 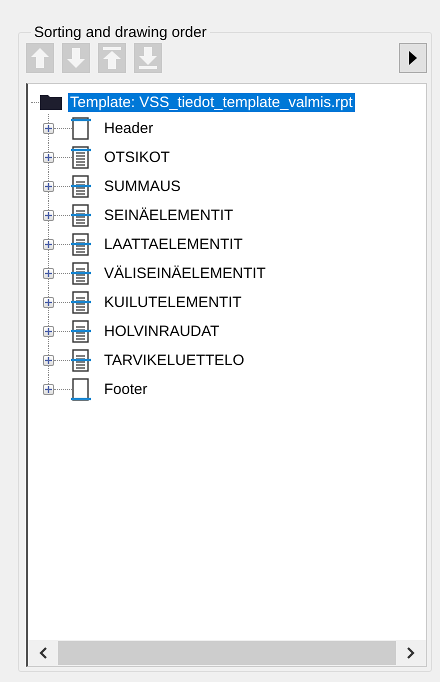 What do you see at coordinates (120, 32) in the screenshot?
I see `group-title: Sorting and drawing order` at bounding box center [120, 32].